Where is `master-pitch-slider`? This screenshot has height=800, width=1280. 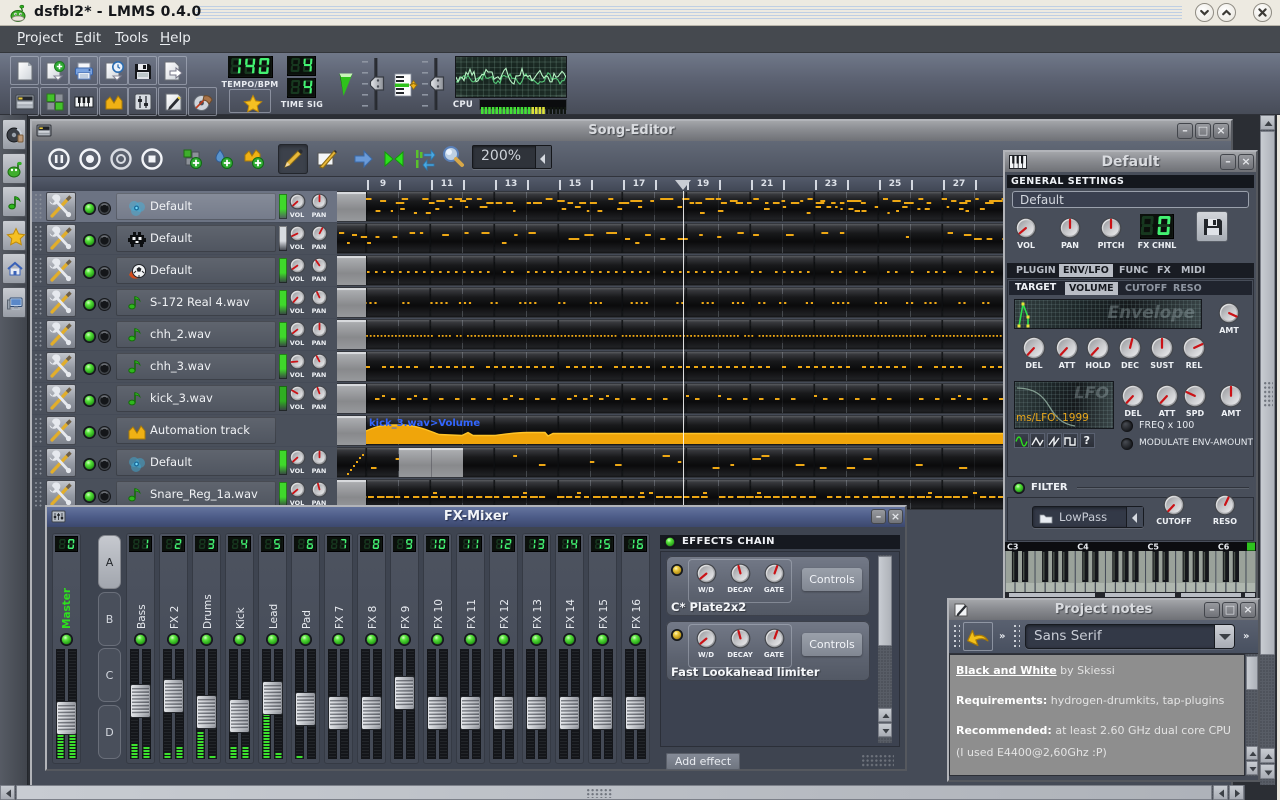 master-pitch-slider is located at coordinates (435, 84).